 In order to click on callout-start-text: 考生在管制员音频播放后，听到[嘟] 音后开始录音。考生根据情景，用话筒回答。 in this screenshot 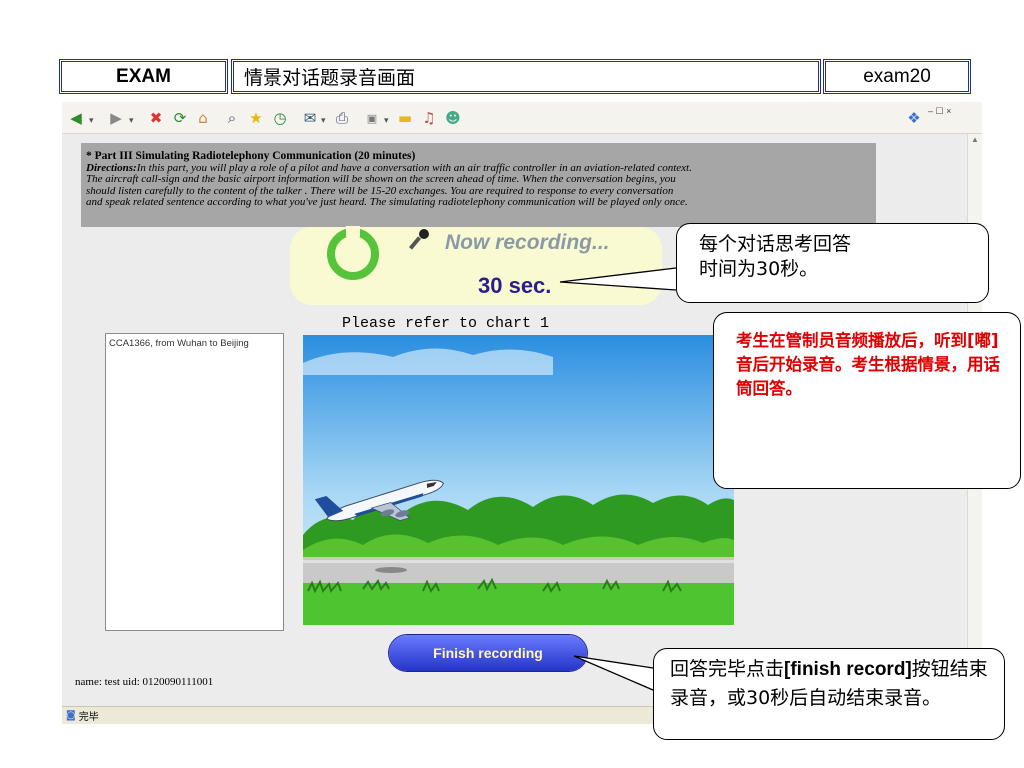, I will do `click(868, 364)`.